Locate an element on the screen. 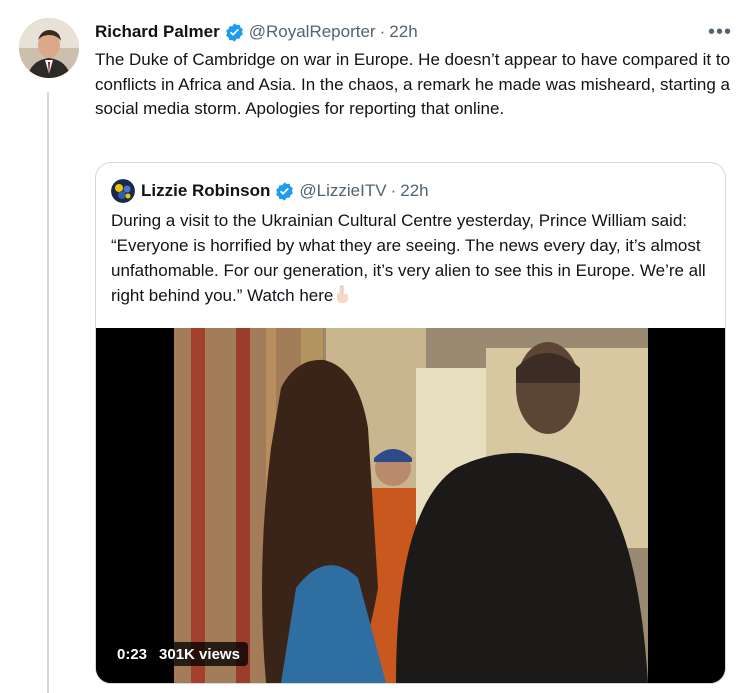 The width and height of the screenshot is (752, 693). tweet-time: 22h is located at coordinates (403, 32).